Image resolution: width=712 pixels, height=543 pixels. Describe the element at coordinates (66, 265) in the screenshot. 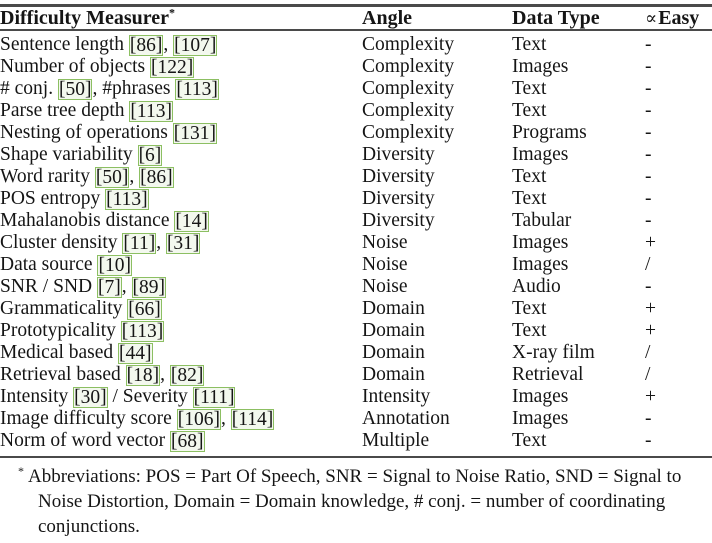

I see `cell-difficulty-measurer: Data source [10]` at that location.